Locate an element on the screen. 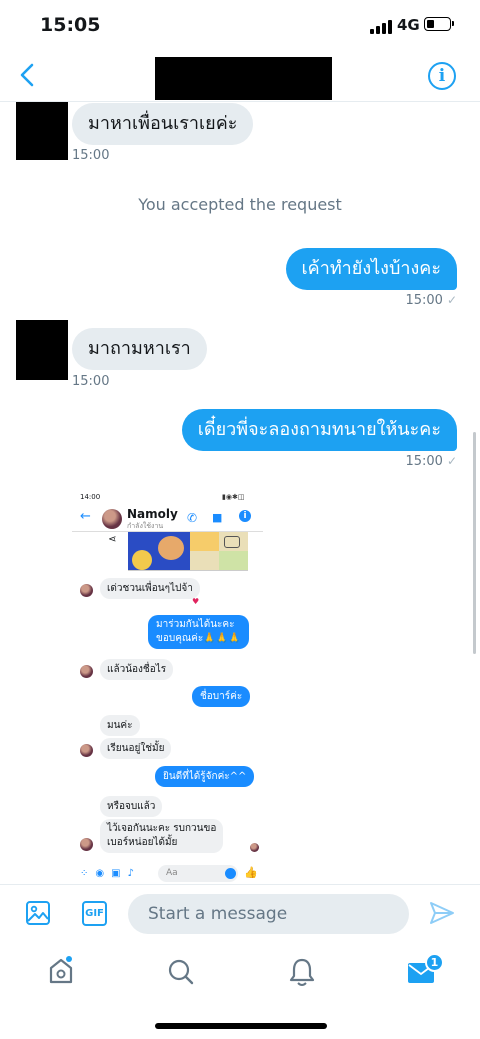  attachment-status-time: 14:00 is located at coordinates (90, 497).